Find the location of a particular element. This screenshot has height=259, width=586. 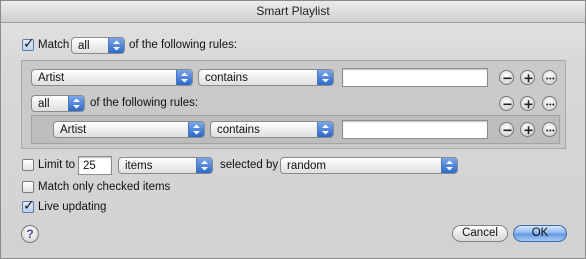

live-updating-checkbox: ✓ is located at coordinates (28, 205).